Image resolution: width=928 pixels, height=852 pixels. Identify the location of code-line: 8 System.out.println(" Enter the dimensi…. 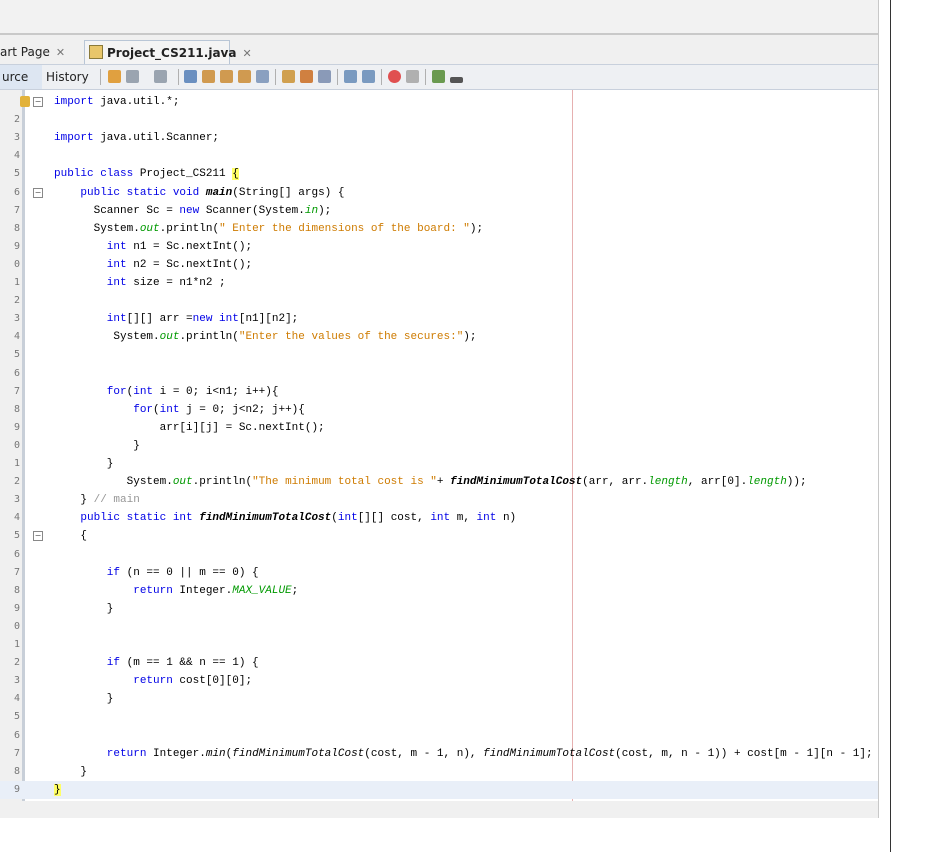
(439, 229).